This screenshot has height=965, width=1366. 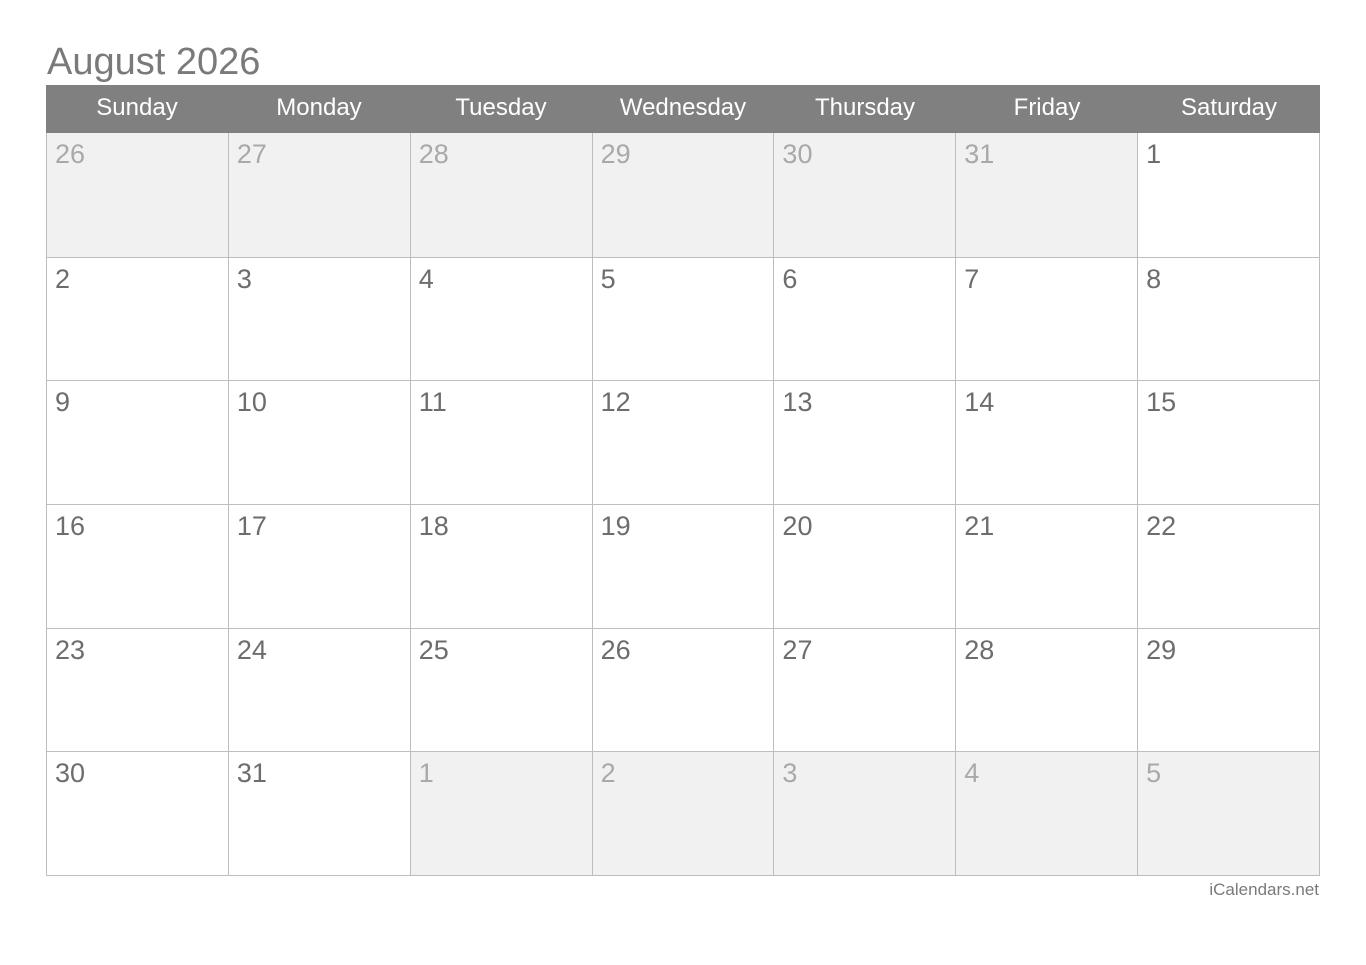 I want to click on day-number: 15, so click(x=1161, y=402).